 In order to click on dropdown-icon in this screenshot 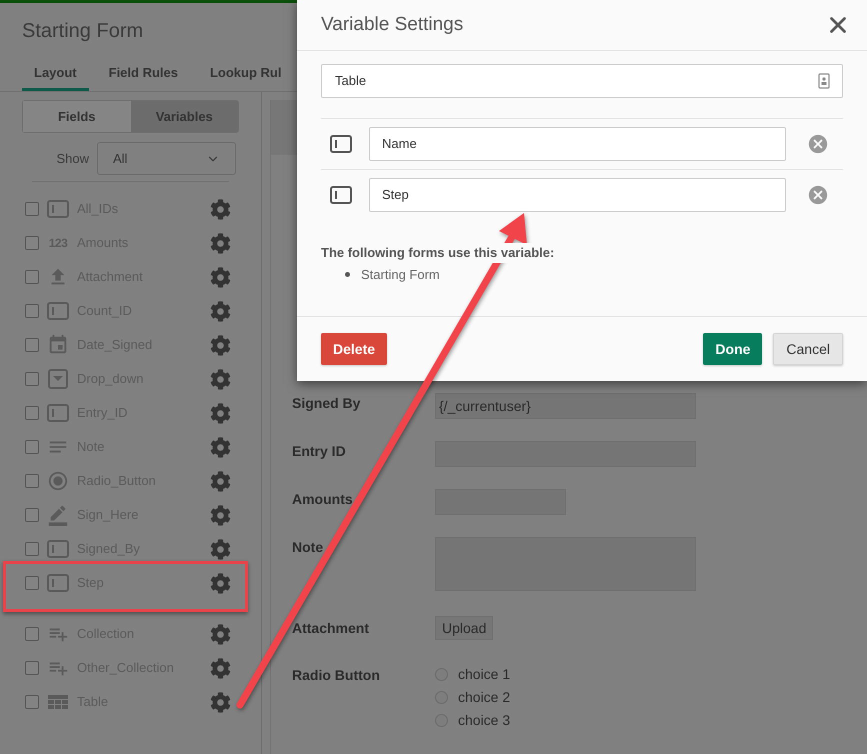, I will do `click(58, 379)`.